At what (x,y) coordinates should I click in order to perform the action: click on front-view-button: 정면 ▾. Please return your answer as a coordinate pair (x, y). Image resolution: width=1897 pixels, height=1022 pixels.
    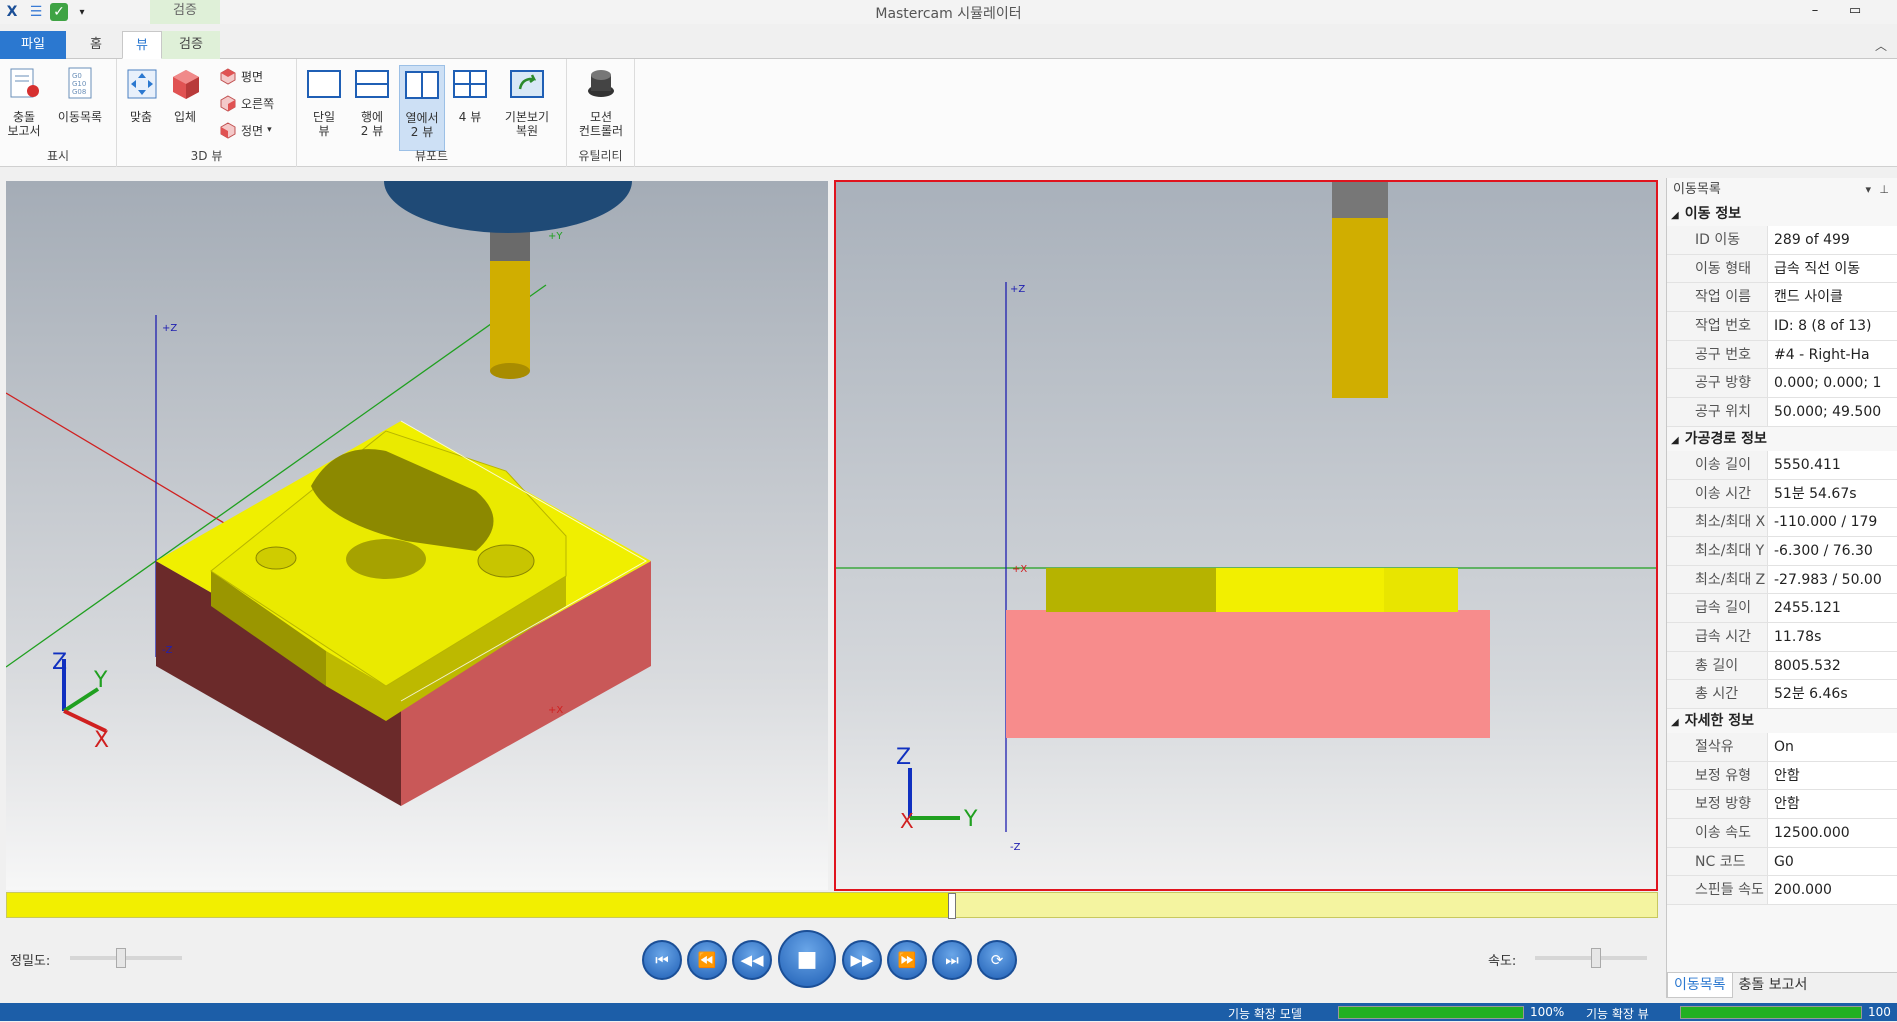
    Looking at the image, I should click on (245, 130).